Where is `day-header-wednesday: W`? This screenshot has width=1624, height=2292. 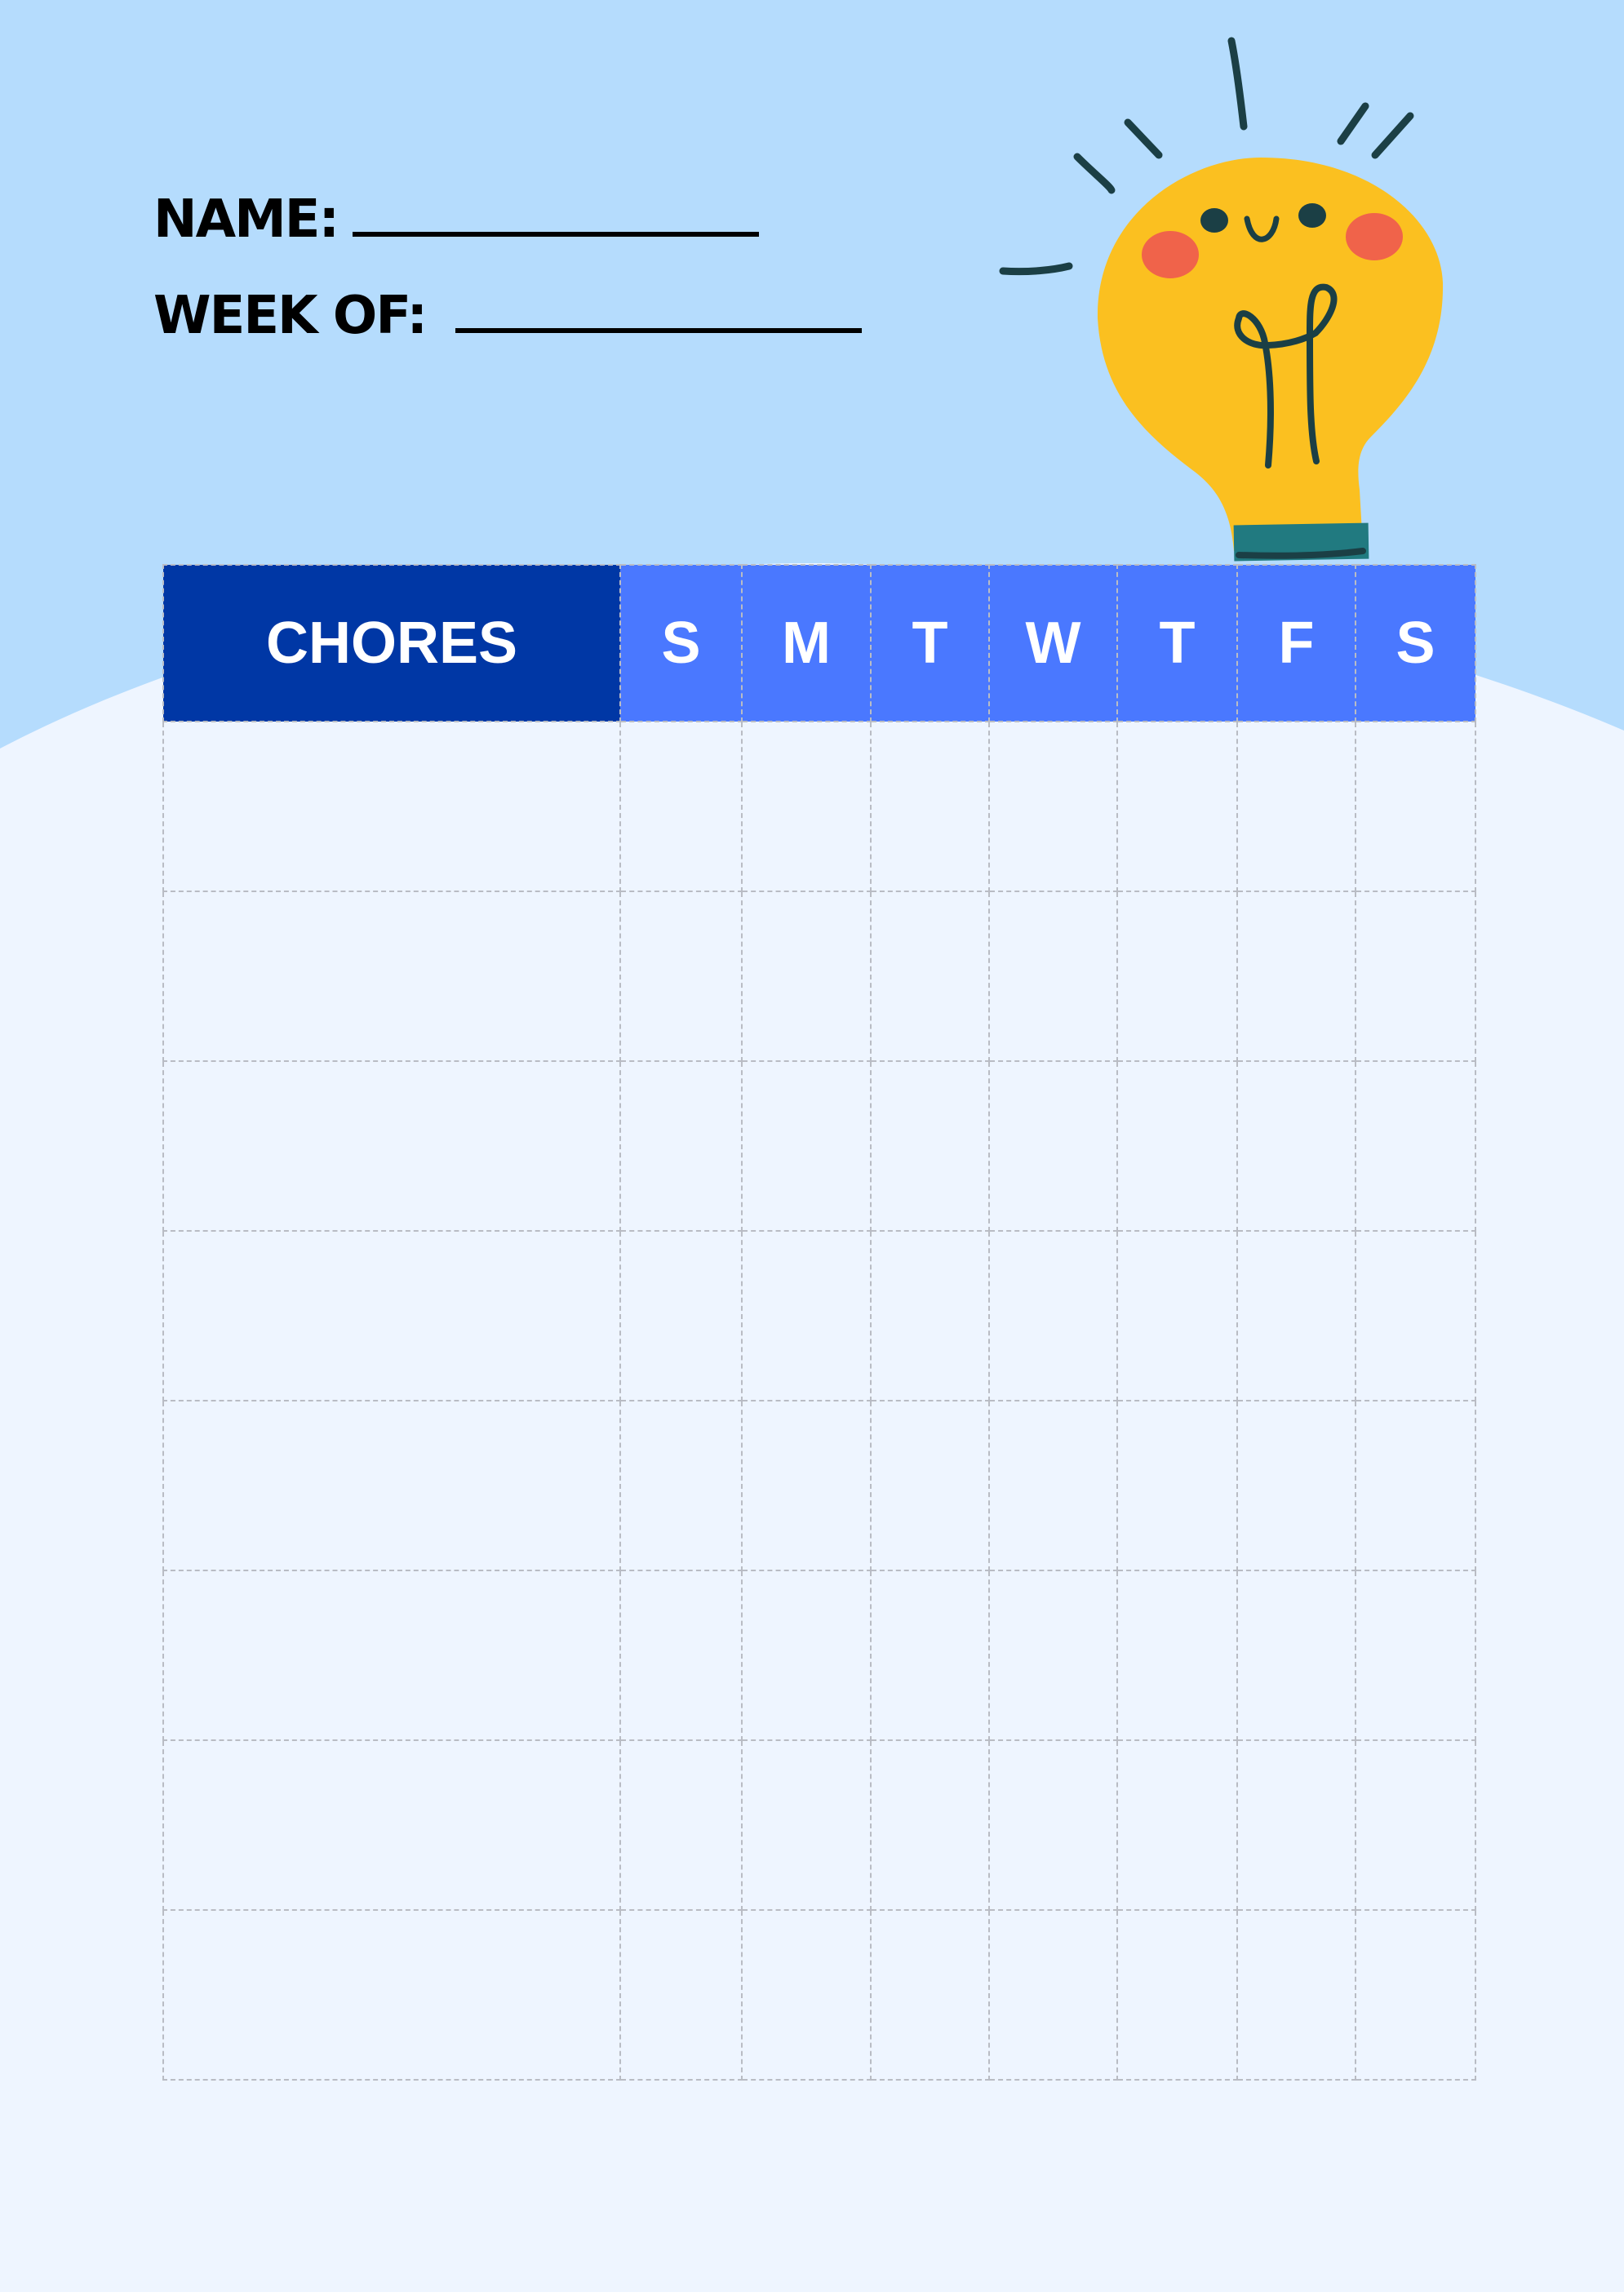
day-header-wednesday: W is located at coordinates (1053, 643).